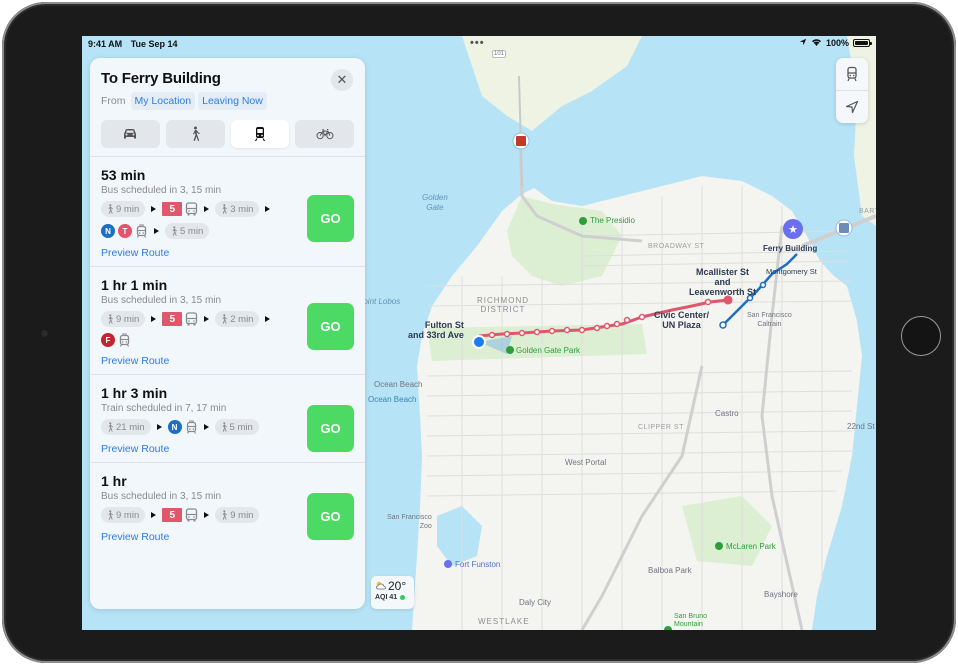 This screenshot has height=665, width=958. I want to click on map-label-bart: BART, so click(867, 211).